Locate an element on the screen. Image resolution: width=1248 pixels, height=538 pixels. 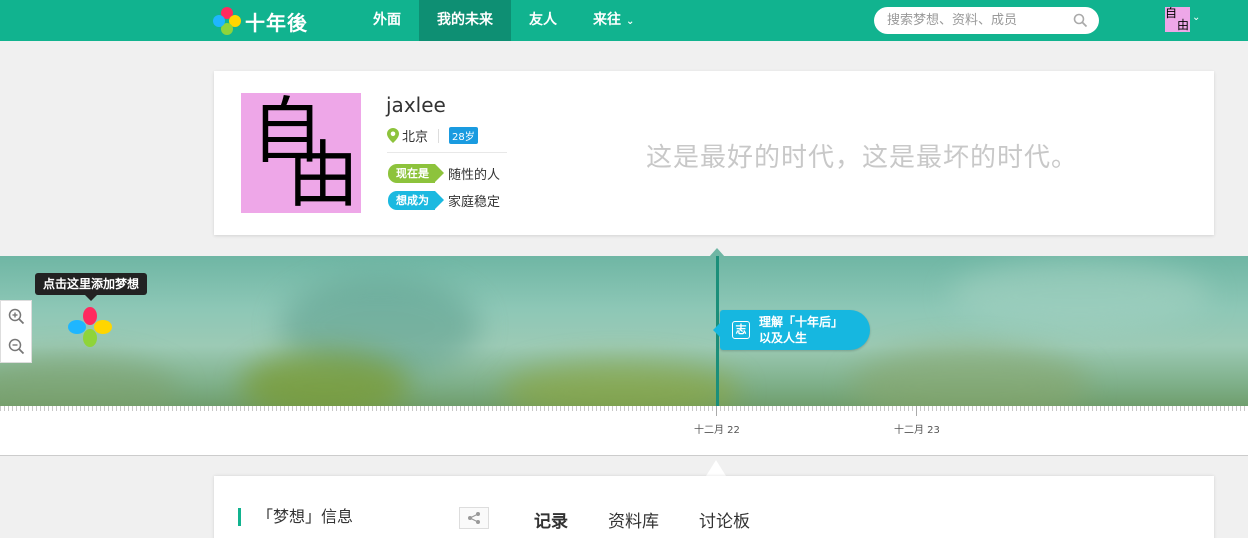
tab-discussion: 讨论板 is located at coordinates (724, 519).